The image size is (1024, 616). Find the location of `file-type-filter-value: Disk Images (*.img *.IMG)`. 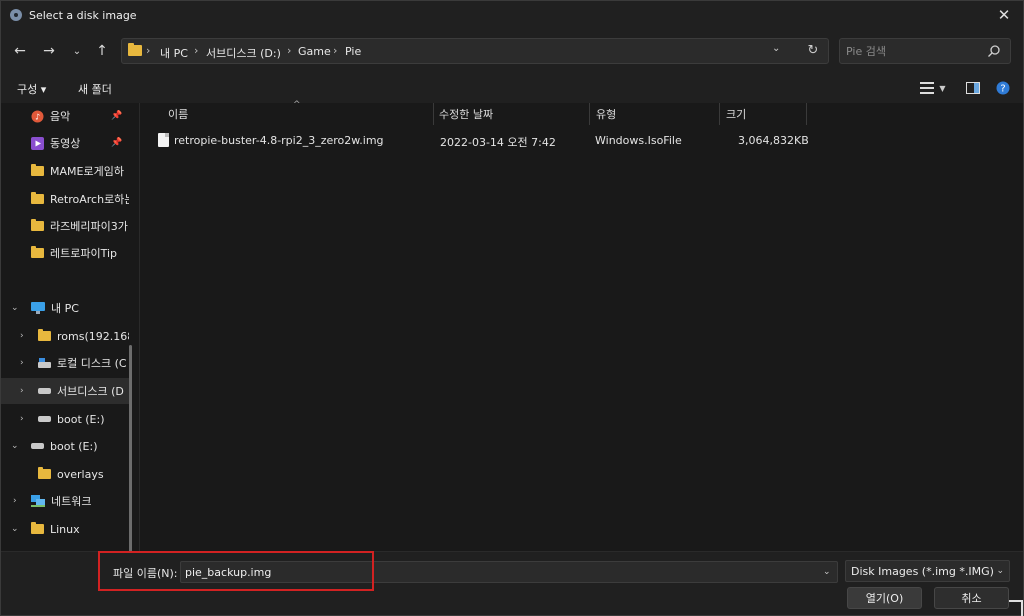

file-type-filter-value: Disk Images (*.img *.IMG) is located at coordinates (922, 571).